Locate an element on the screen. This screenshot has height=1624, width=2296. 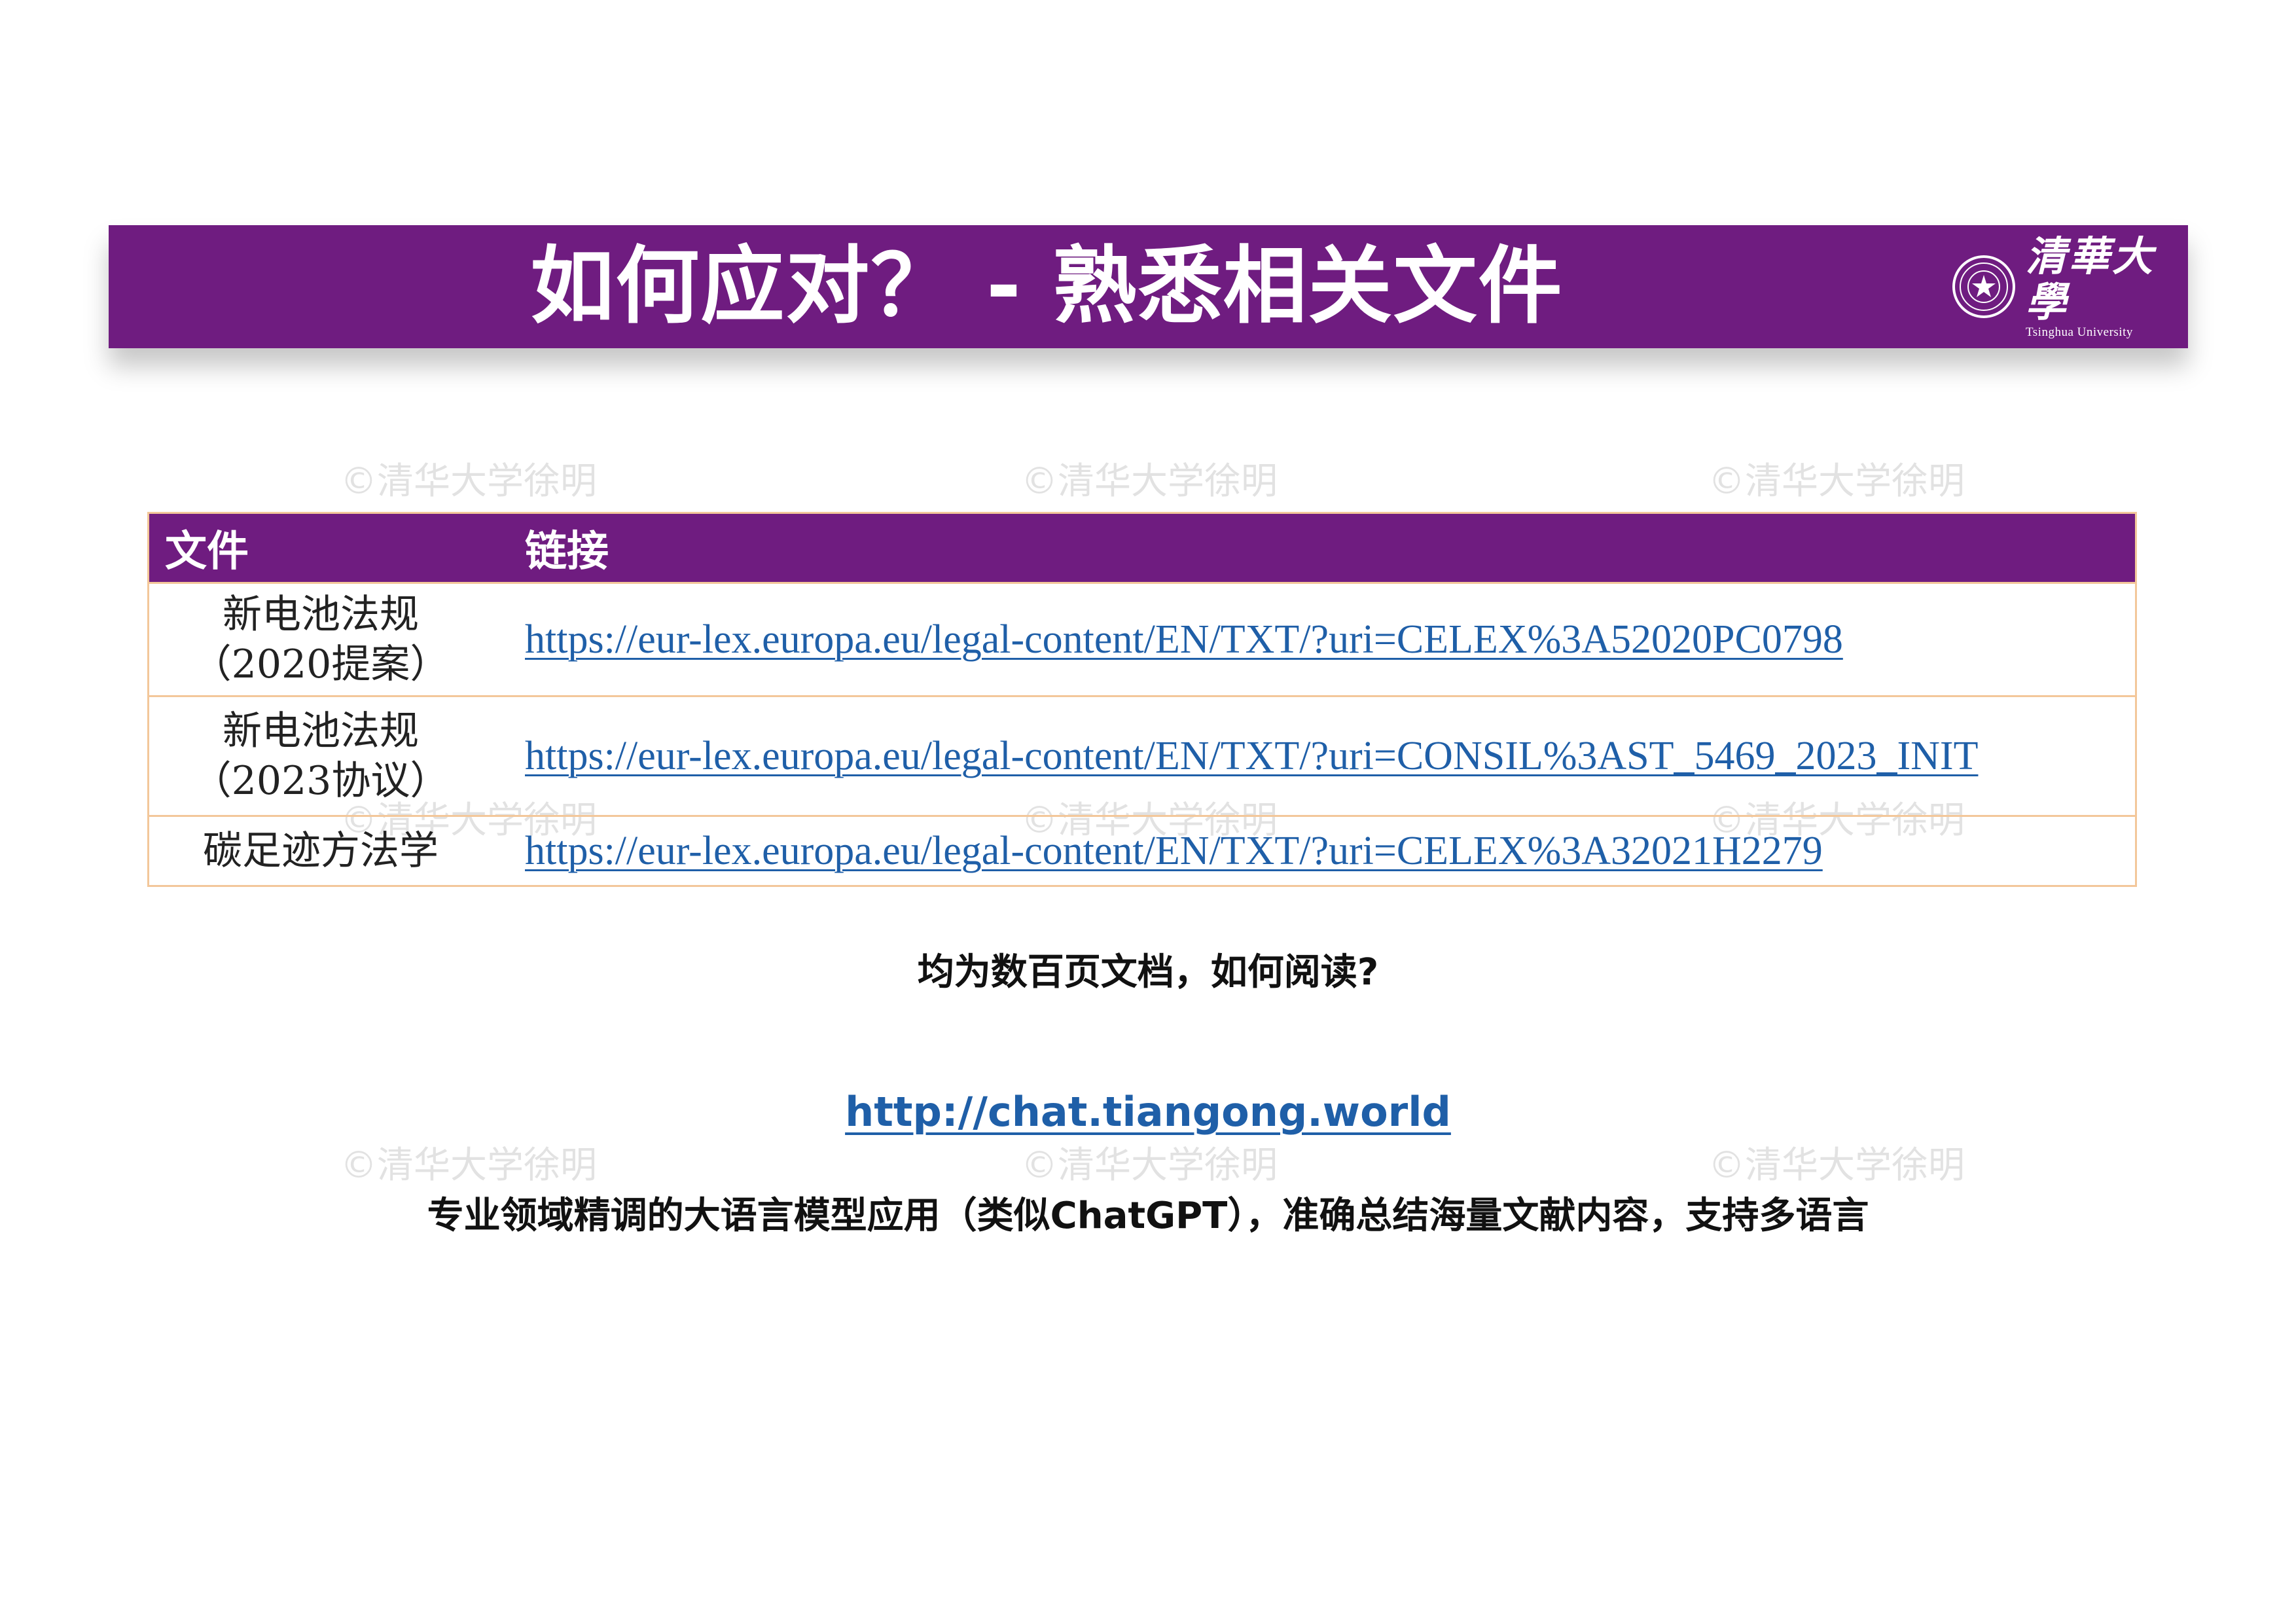
university-logo: 清華大學 Tsinghua University is located at coordinates (2062, 286).